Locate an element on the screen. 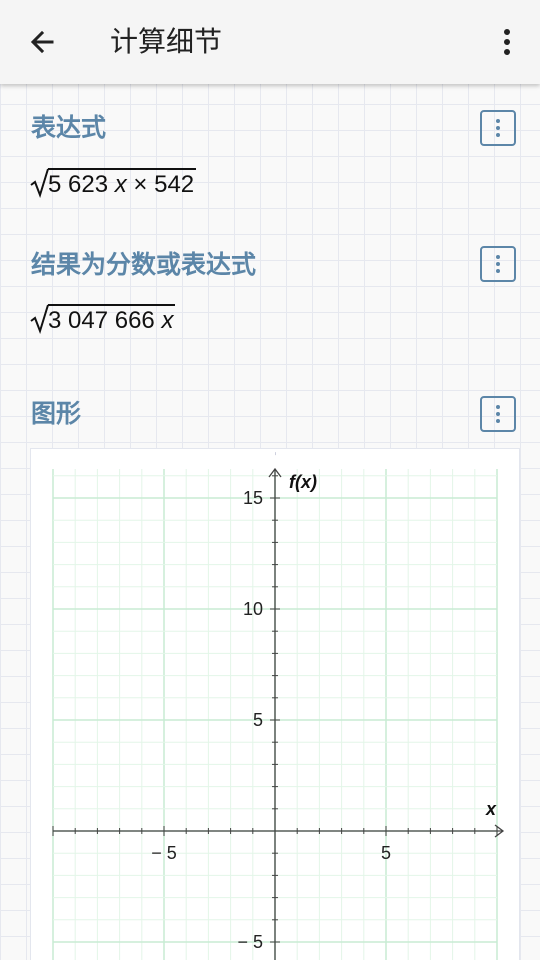  y-tick-label: − 5 is located at coordinates (250, 942).